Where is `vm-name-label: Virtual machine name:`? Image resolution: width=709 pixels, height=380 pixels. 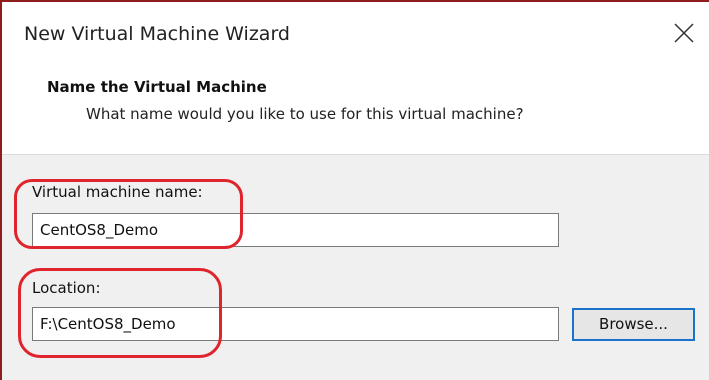 vm-name-label: Virtual machine name: is located at coordinates (117, 192).